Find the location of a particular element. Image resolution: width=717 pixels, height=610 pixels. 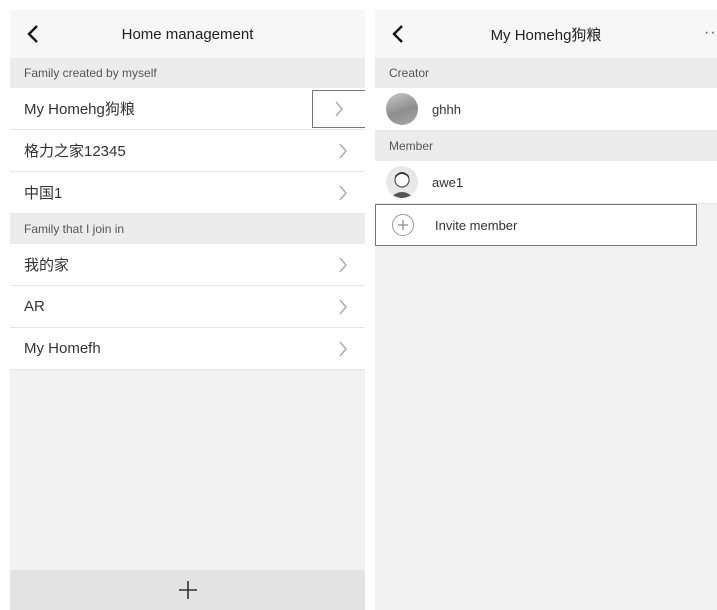

family-name: 中国1 is located at coordinates (43, 193).